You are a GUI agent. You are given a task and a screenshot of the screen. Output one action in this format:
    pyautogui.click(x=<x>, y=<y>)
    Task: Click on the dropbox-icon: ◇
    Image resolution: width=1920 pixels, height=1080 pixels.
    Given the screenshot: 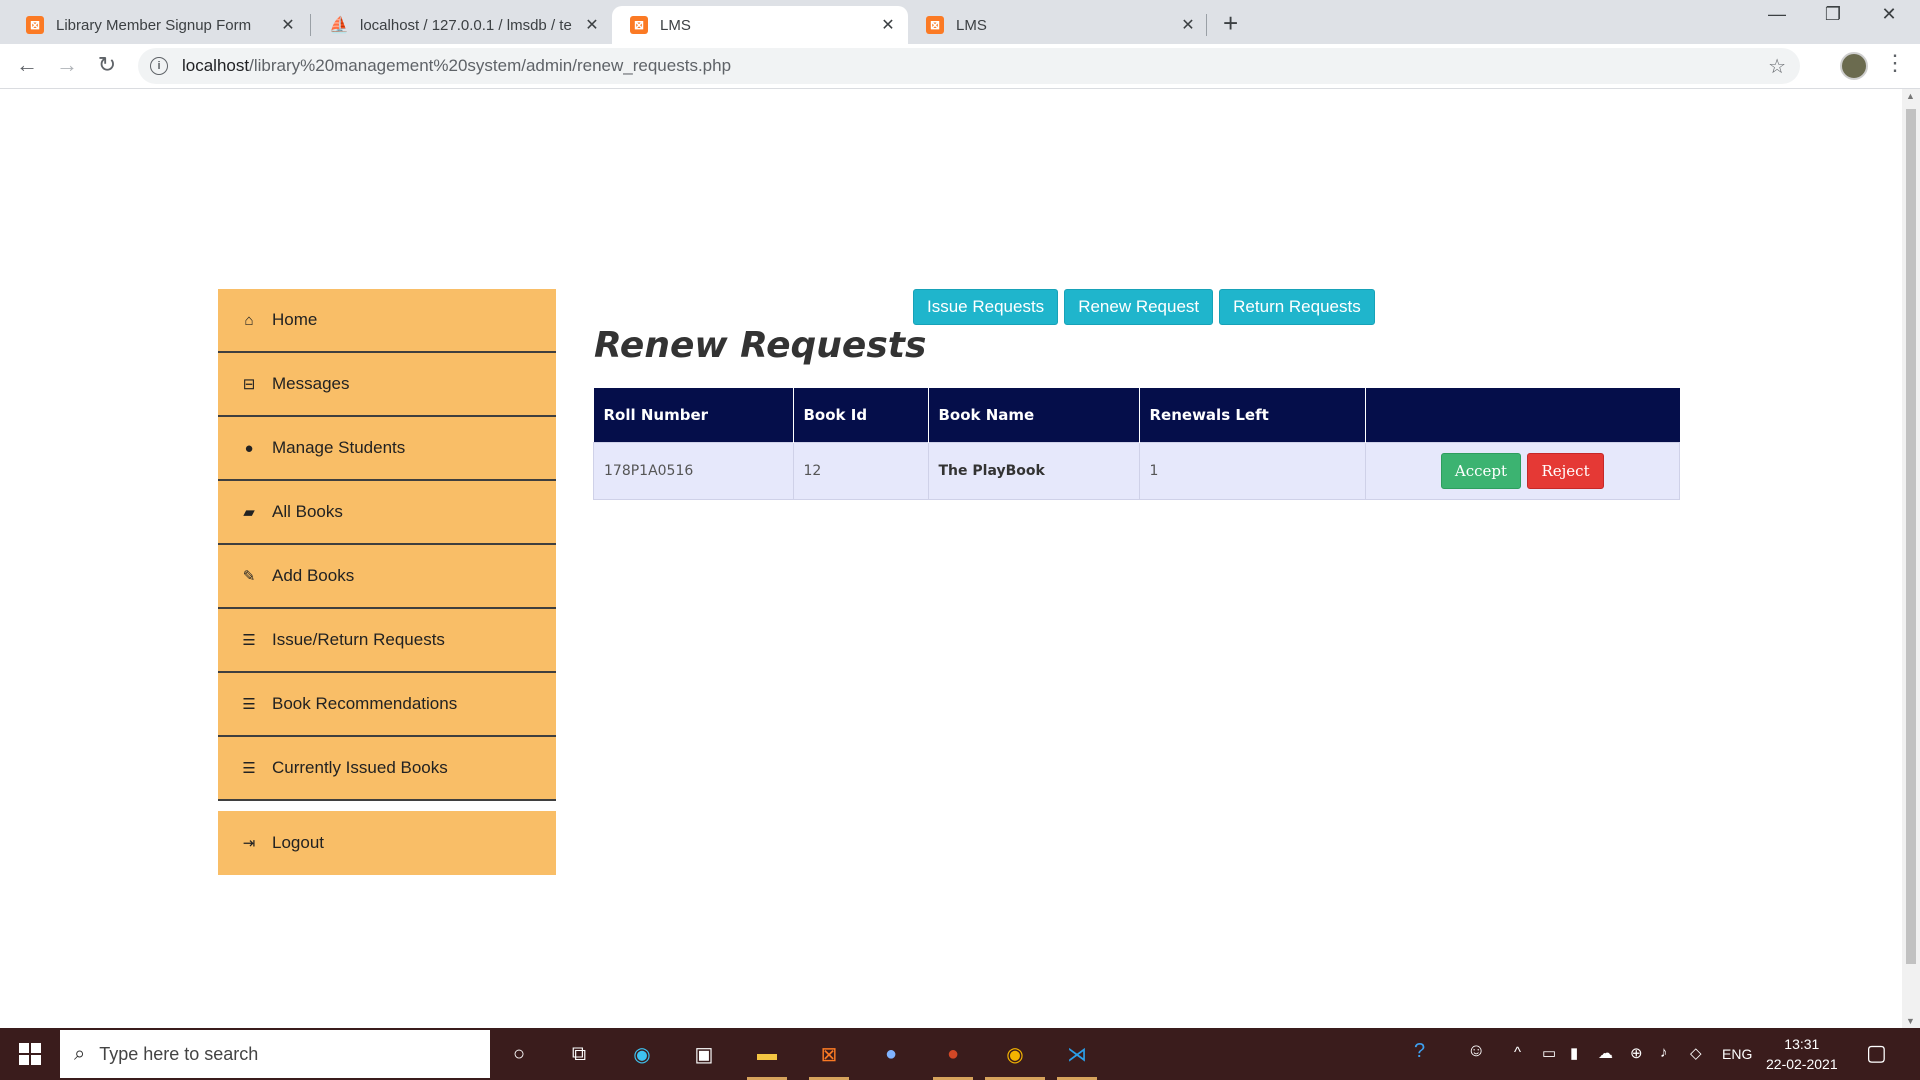 What is the action you would take?
    pyautogui.click(x=1696, y=1053)
    